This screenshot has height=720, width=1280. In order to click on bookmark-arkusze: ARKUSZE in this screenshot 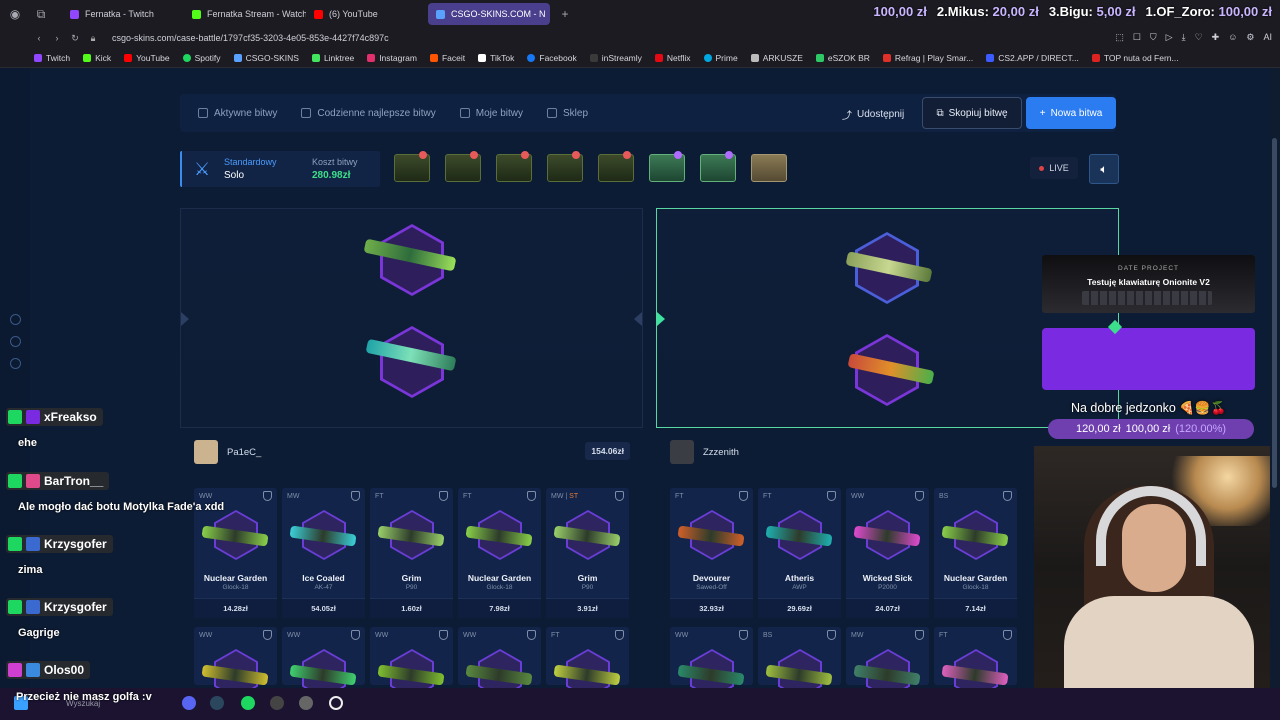, I will do `click(776, 58)`.